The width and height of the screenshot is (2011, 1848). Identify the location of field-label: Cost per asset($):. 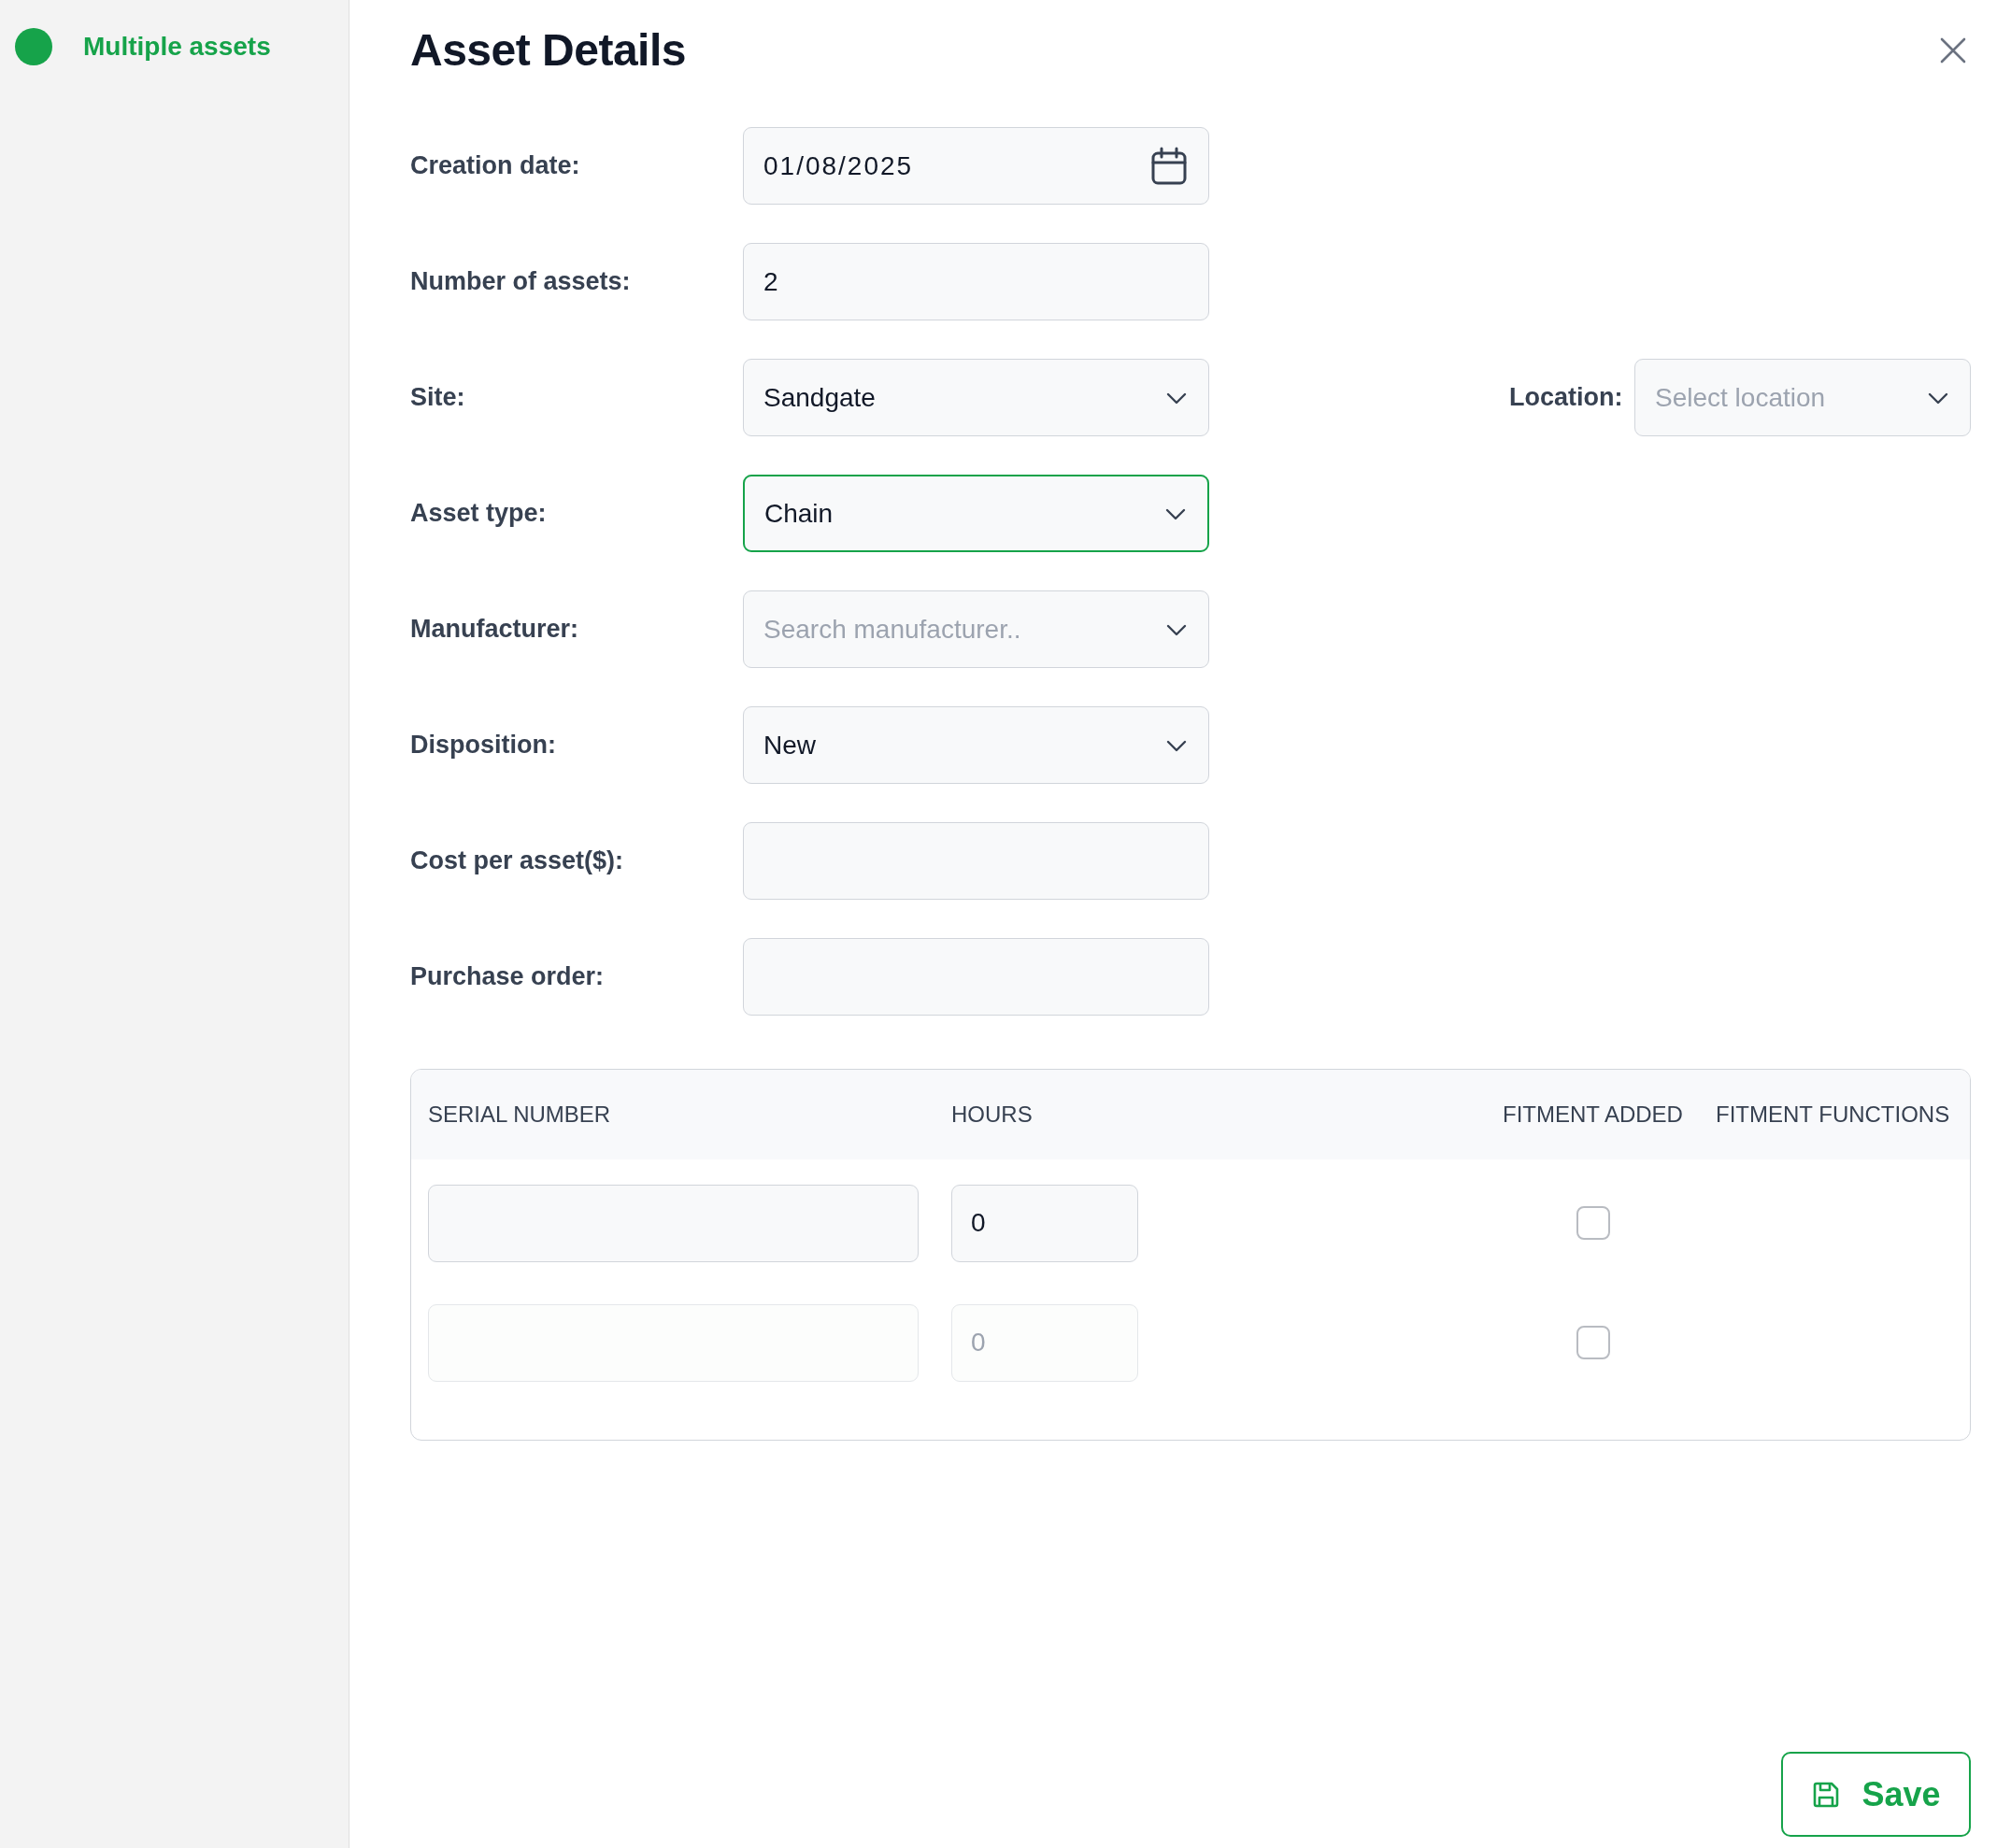
(517, 860).